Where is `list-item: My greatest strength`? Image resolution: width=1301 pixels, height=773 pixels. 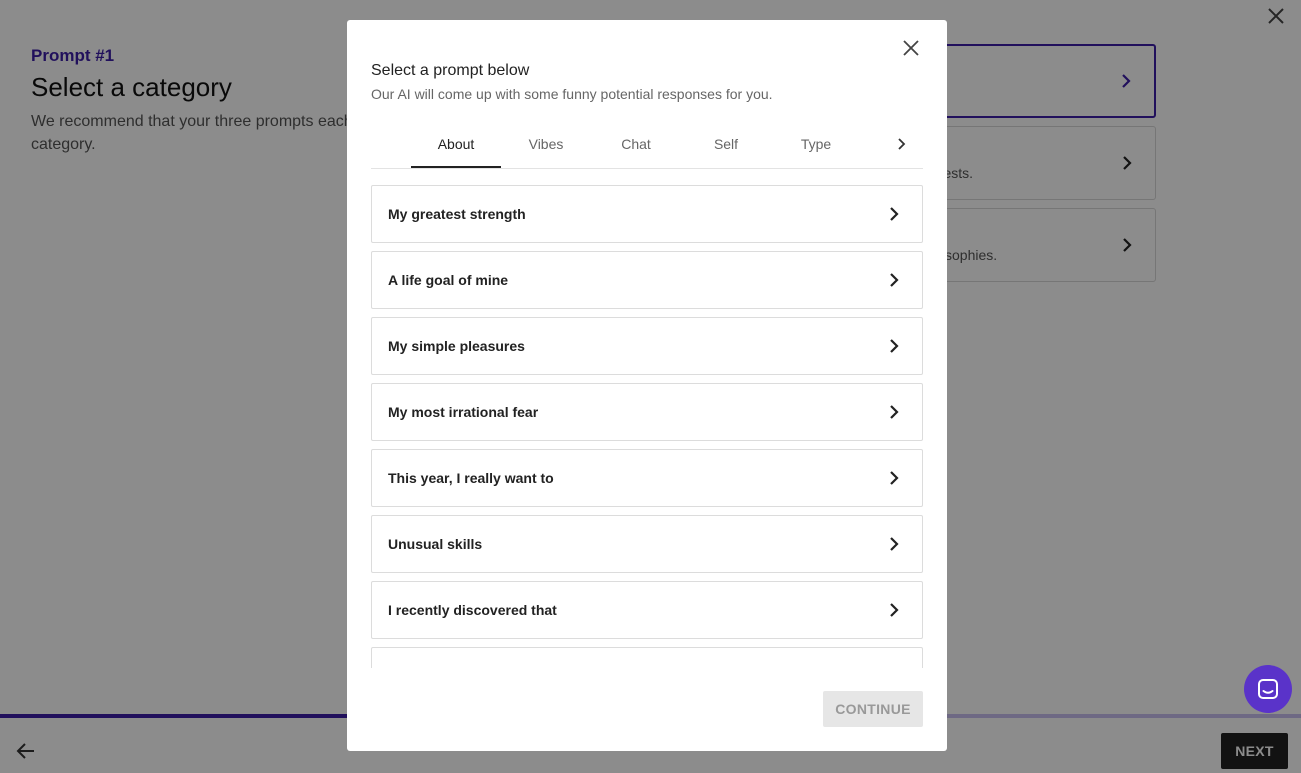 list-item: My greatest strength is located at coordinates (647, 214).